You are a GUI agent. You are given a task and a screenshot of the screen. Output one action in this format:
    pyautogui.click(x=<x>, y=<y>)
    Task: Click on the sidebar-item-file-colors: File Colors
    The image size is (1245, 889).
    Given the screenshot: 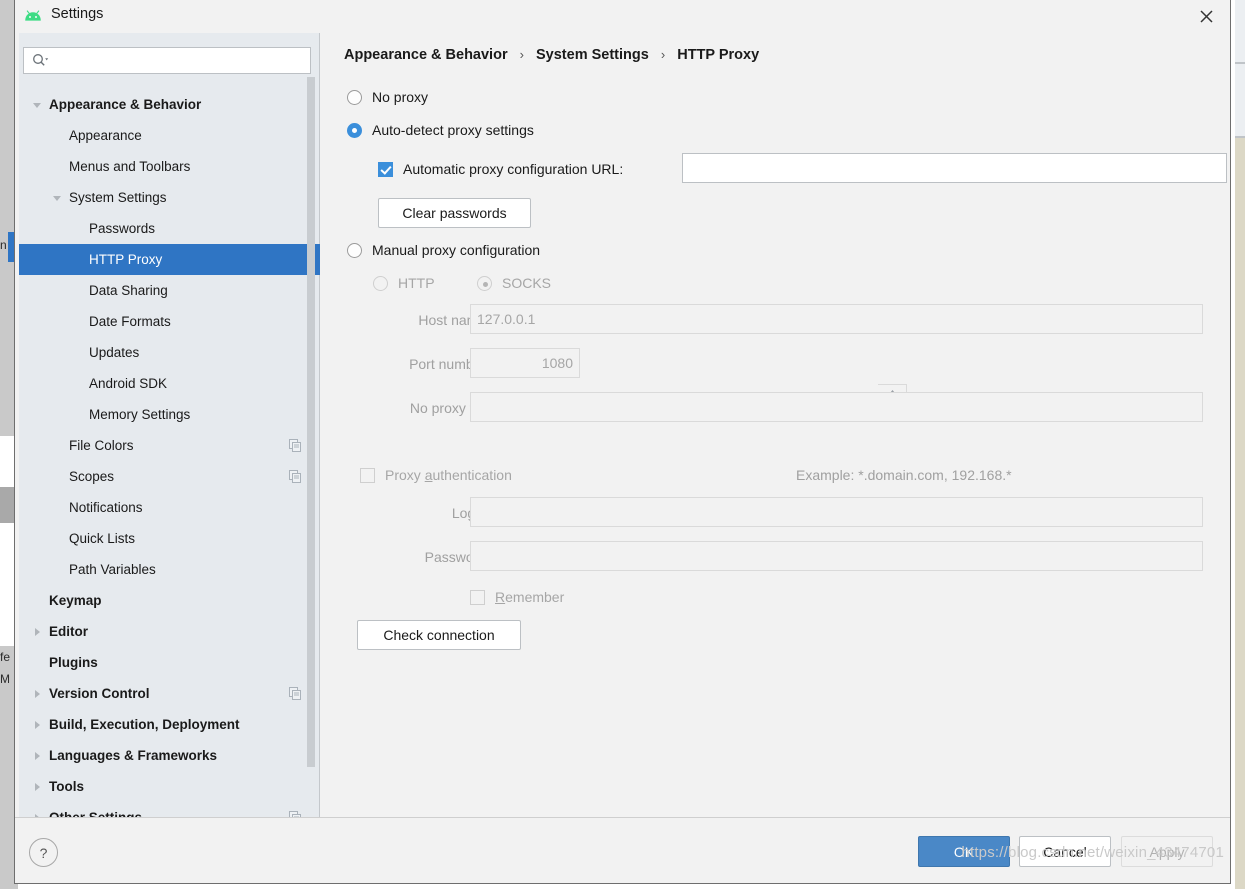 What is the action you would take?
    pyautogui.click(x=169, y=445)
    